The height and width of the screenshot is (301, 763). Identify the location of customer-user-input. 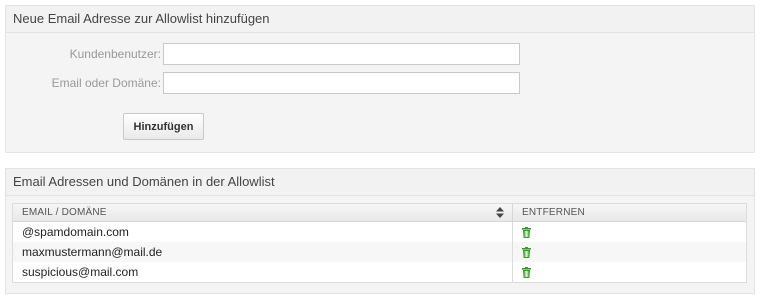
(341, 54).